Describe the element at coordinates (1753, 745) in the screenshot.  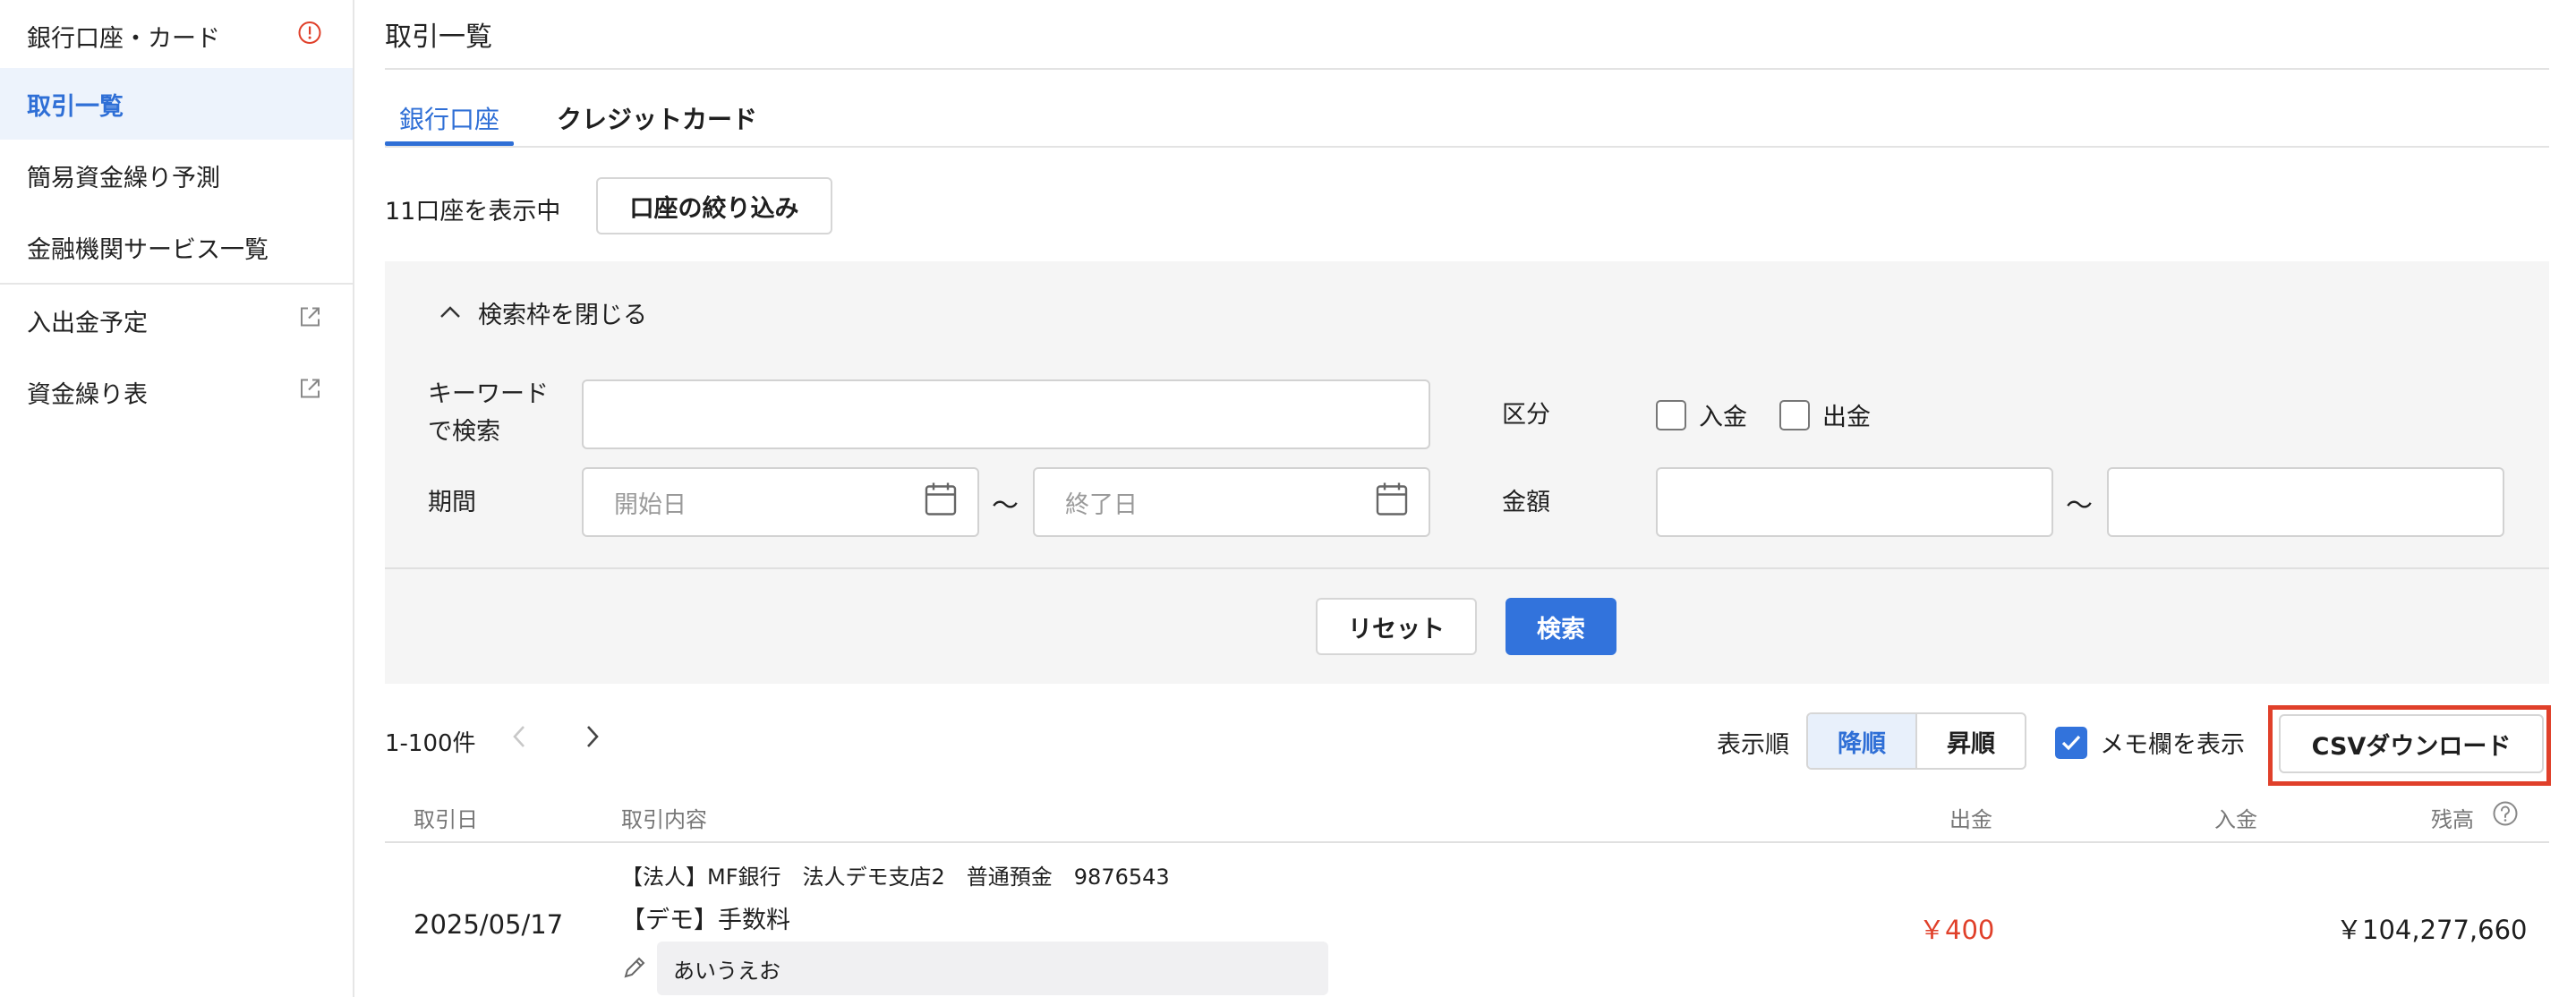
I see `sort-order-label: 表示順` at that location.